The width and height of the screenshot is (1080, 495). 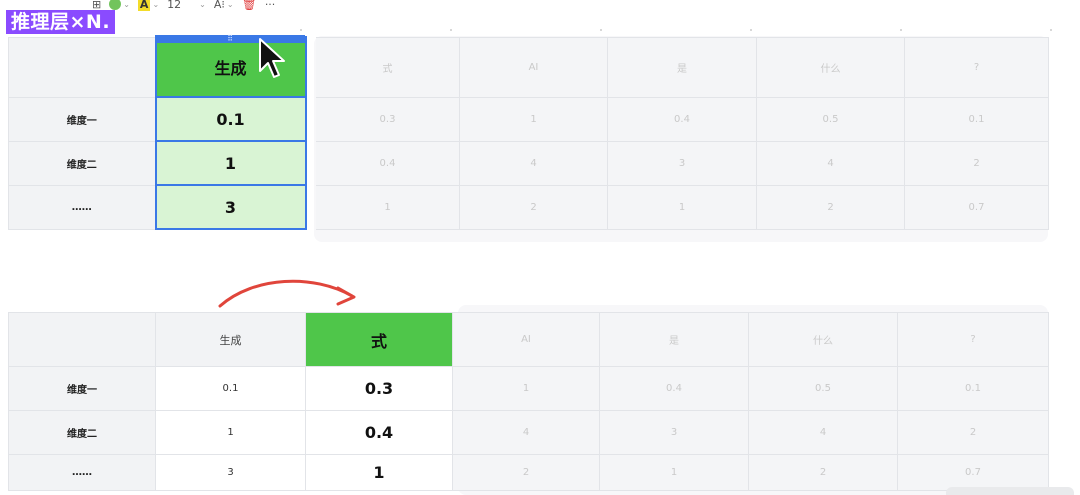 What do you see at coordinates (144, 5) in the screenshot?
I see `highlight-icon: A` at bounding box center [144, 5].